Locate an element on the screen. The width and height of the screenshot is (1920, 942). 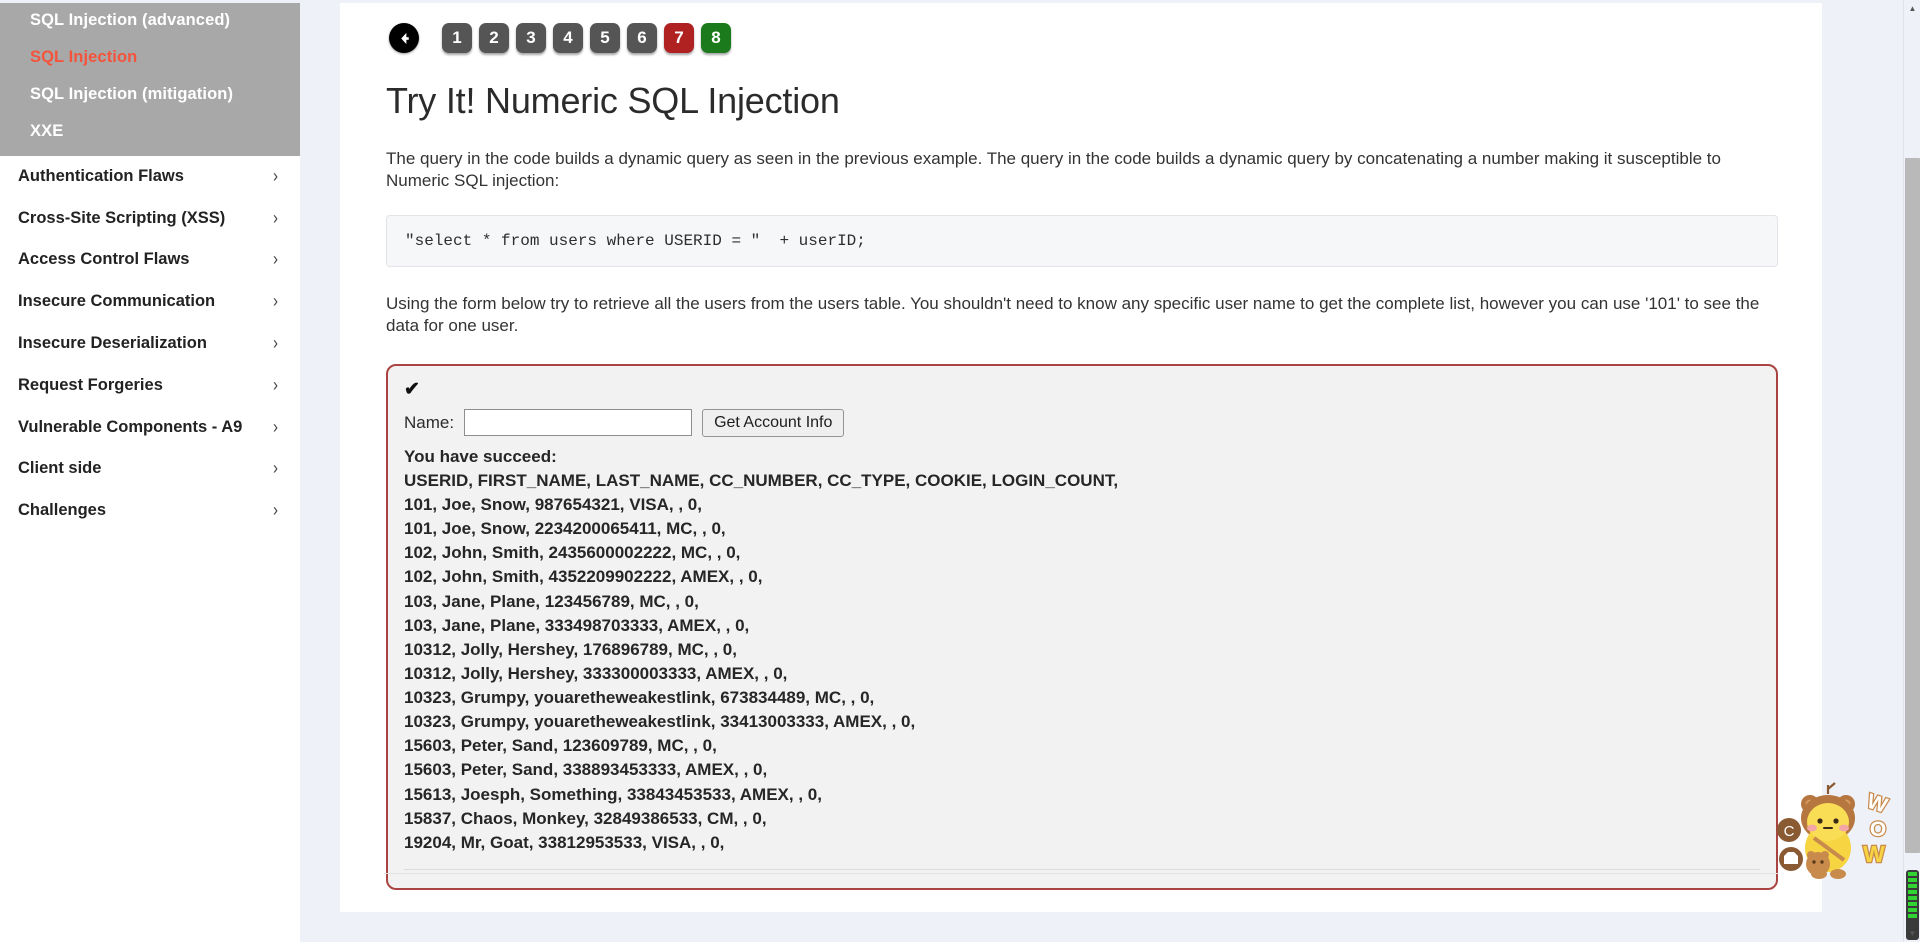
sidebar-item-insecure-deserialization: Insecure Deserialization › is located at coordinates (150, 344).